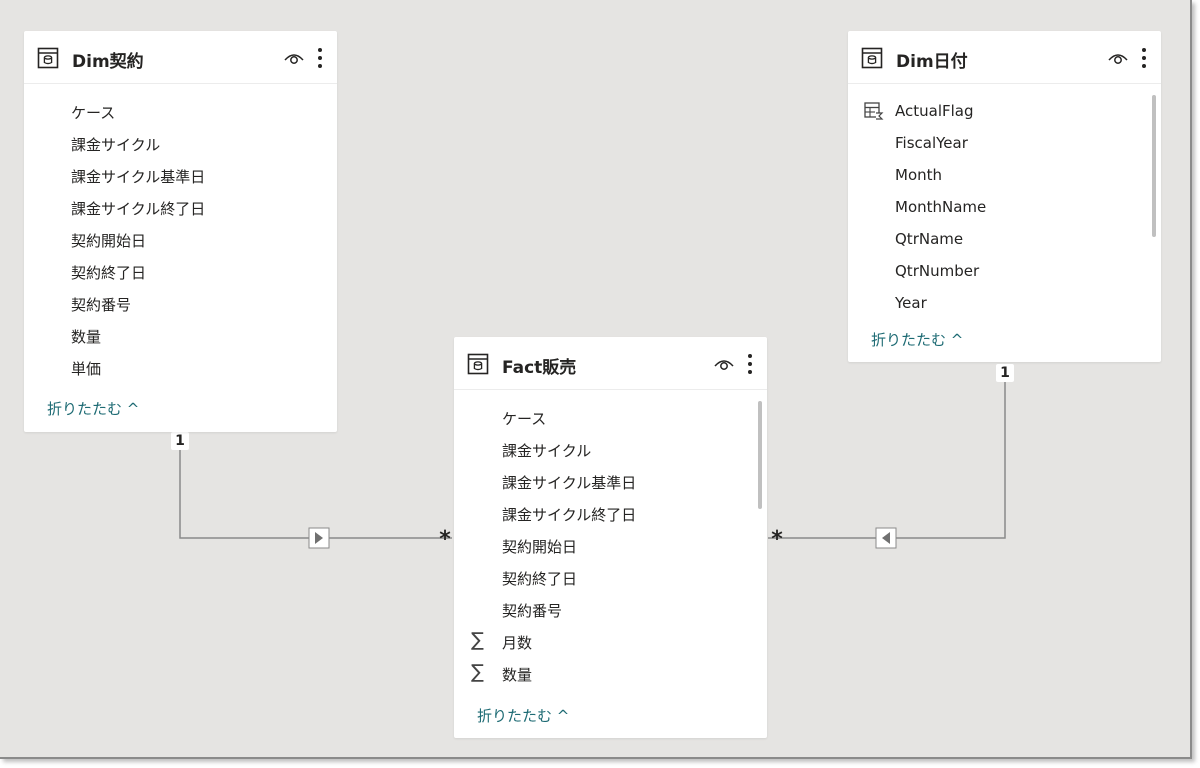 The width and height of the screenshot is (1200, 768). What do you see at coordinates (319, 538) in the screenshot?
I see `filter-direction-right-icon` at bounding box center [319, 538].